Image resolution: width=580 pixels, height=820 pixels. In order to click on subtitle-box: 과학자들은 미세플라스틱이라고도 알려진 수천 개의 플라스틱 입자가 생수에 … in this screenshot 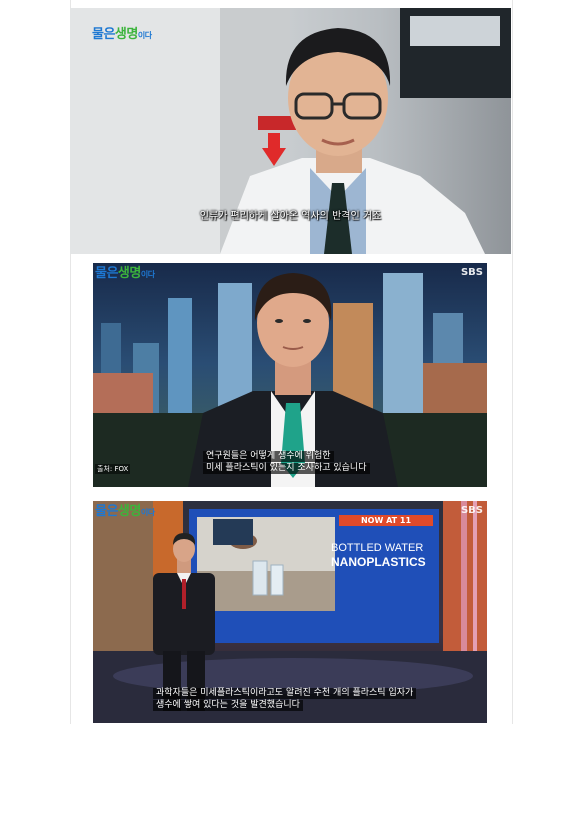, I will do `click(285, 700)`.